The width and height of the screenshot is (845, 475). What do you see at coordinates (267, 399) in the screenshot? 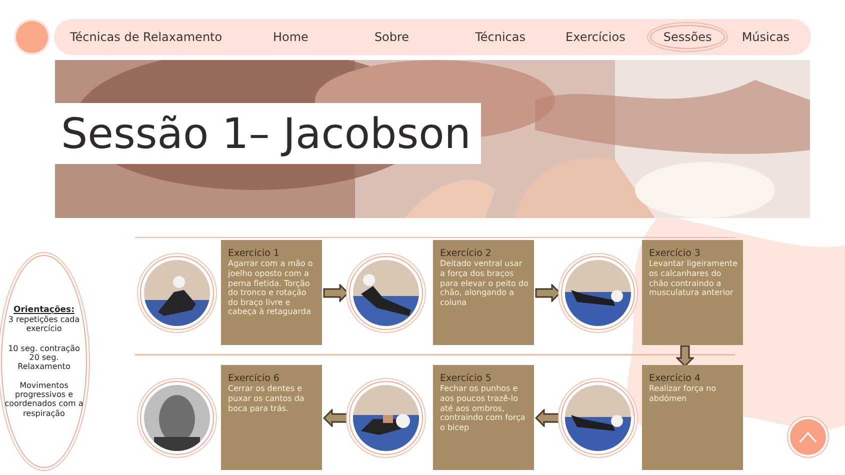
I see `exercise-text: Cerrar os dentes e puxar os cantos da boca para trás.` at bounding box center [267, 399].